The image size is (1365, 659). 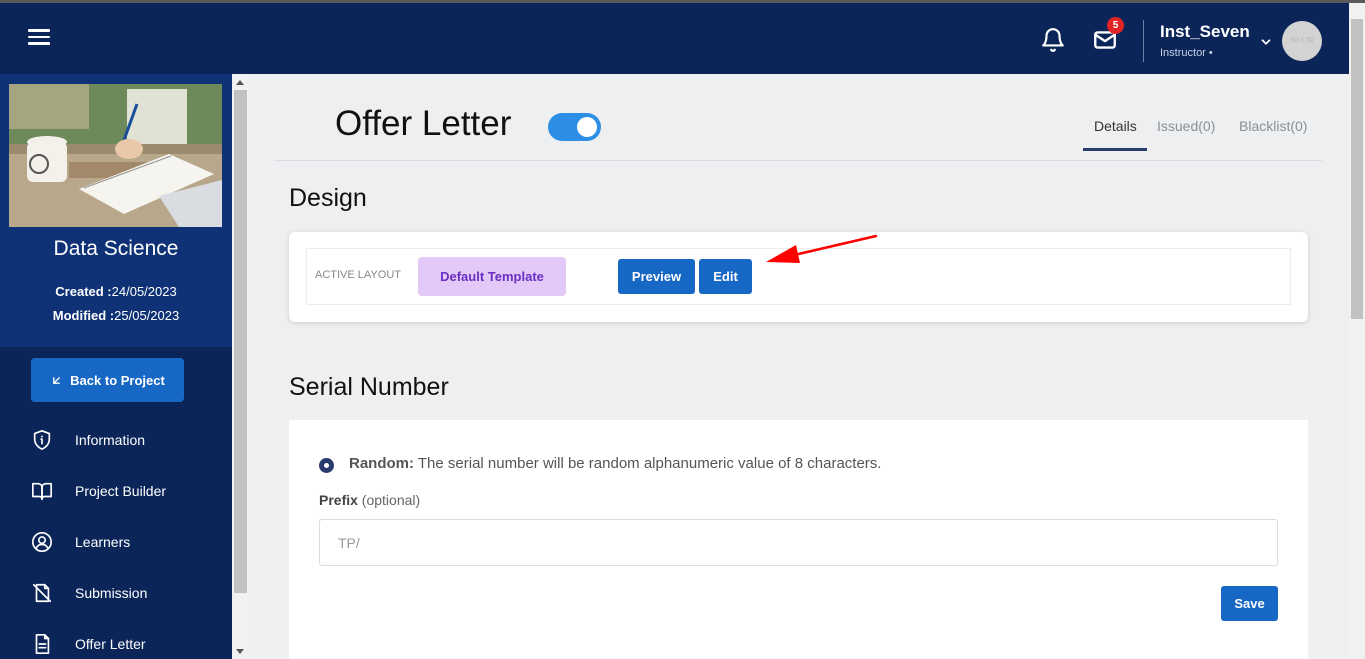 I want to click on random-label: Random:, so click(x=381, y=463).